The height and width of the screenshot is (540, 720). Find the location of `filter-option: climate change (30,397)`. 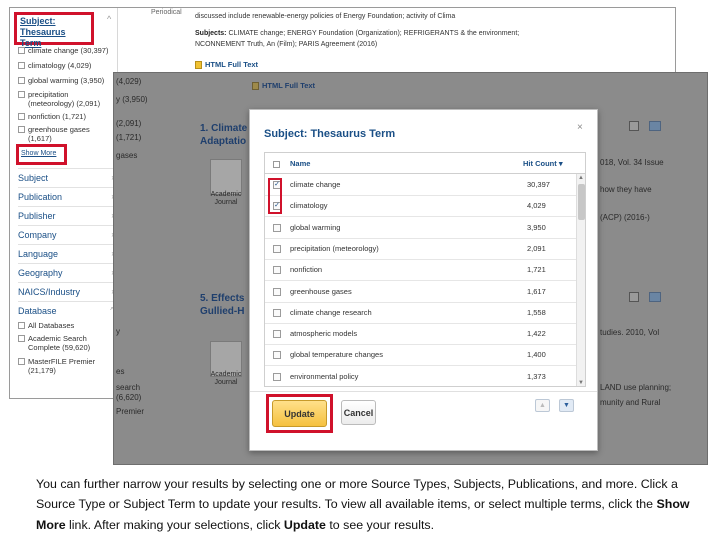

filter-option: climate change (30,397) is located at coordinates (63, 50).